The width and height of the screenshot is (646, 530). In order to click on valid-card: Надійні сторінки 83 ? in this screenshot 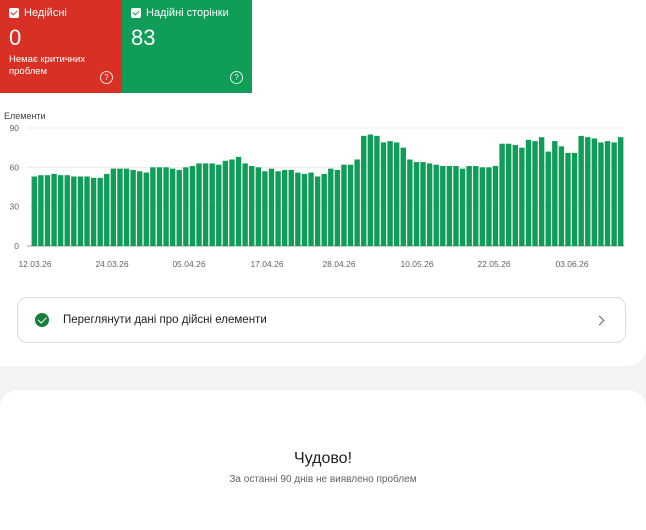, I will do `click(187, 46)`.